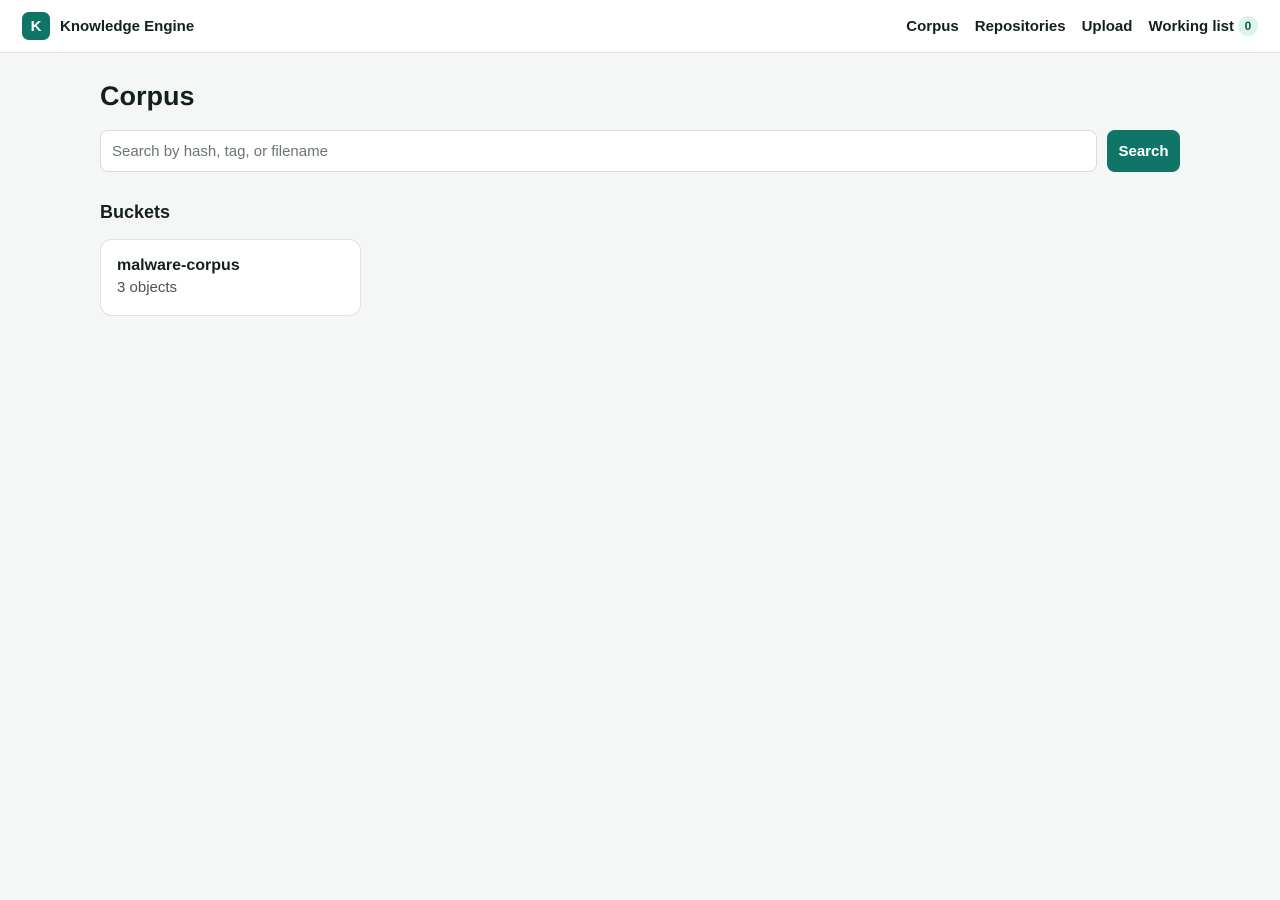  Describe the element at coordinates (932, 26) in the screenshot. I see `nav-item-corpus: Corpus` at that location.